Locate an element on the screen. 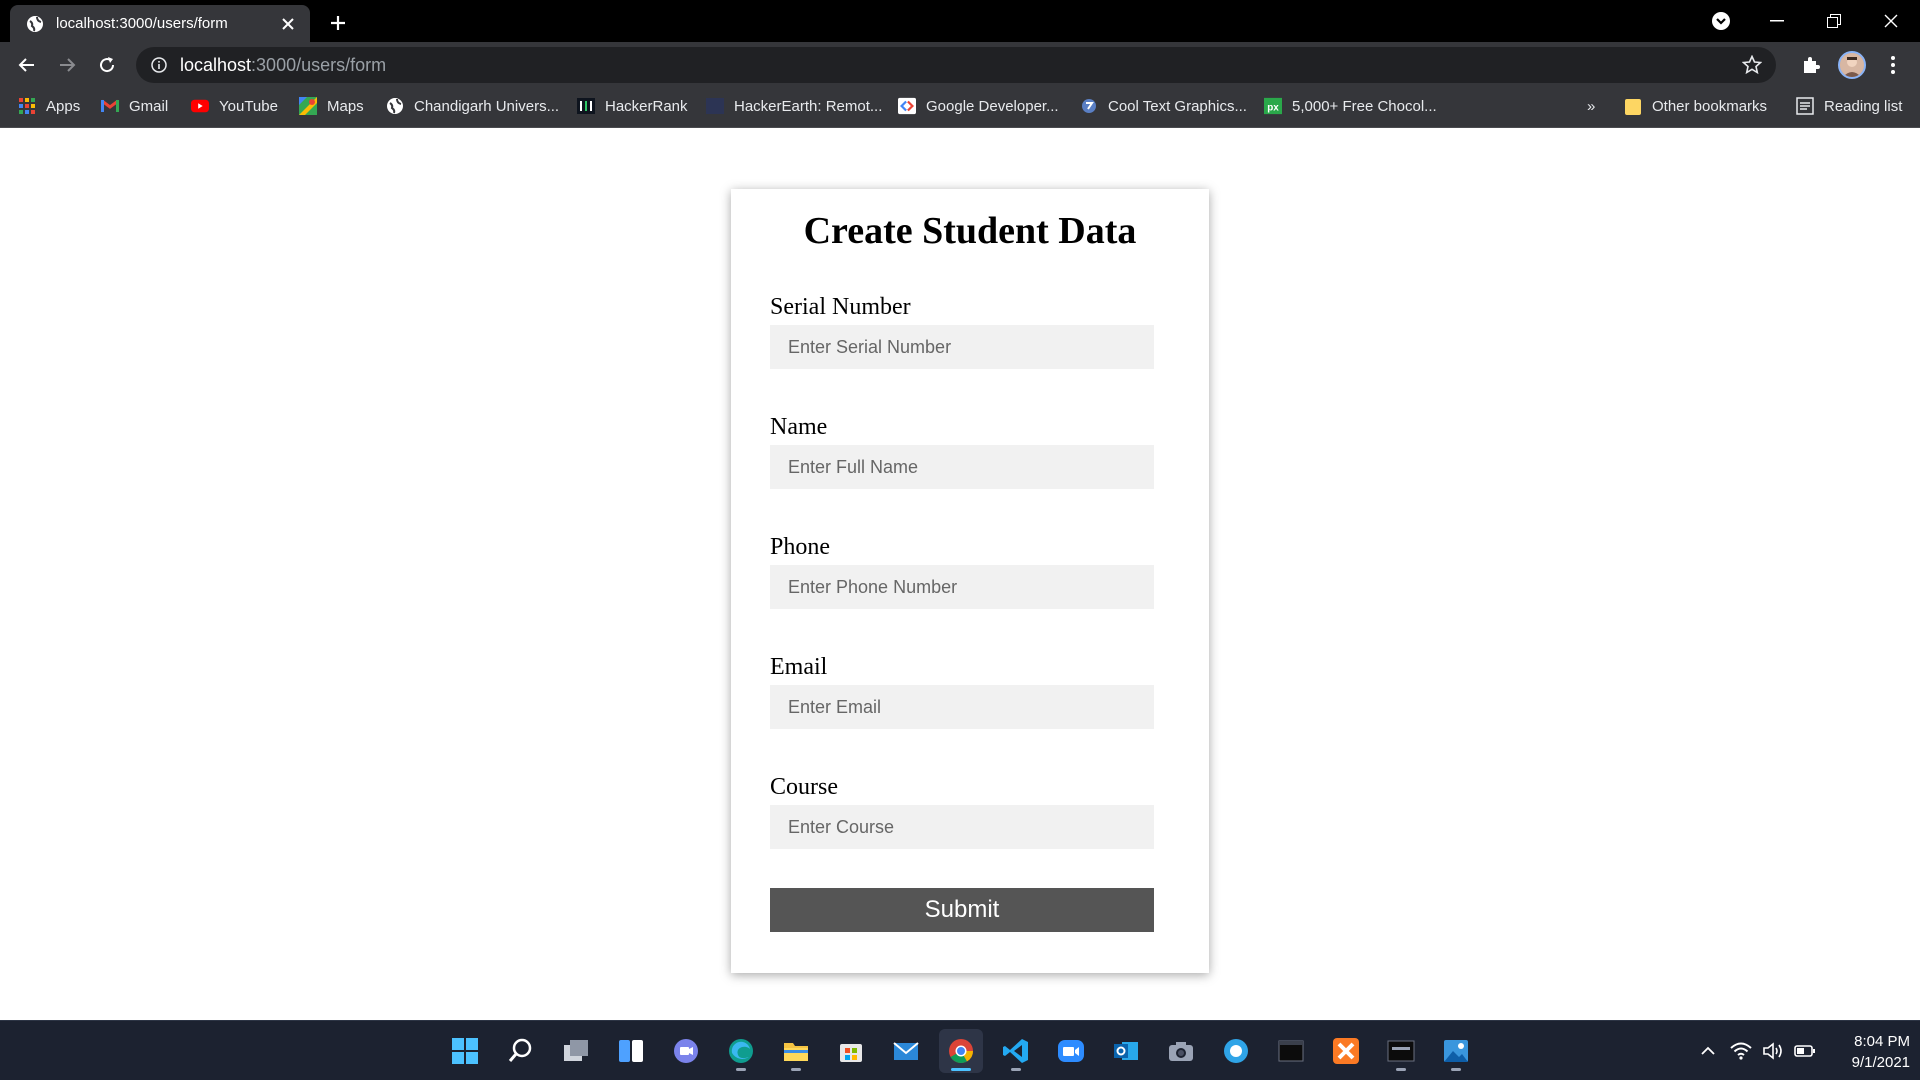  name-label: Name is located at coordinates (799, 427).